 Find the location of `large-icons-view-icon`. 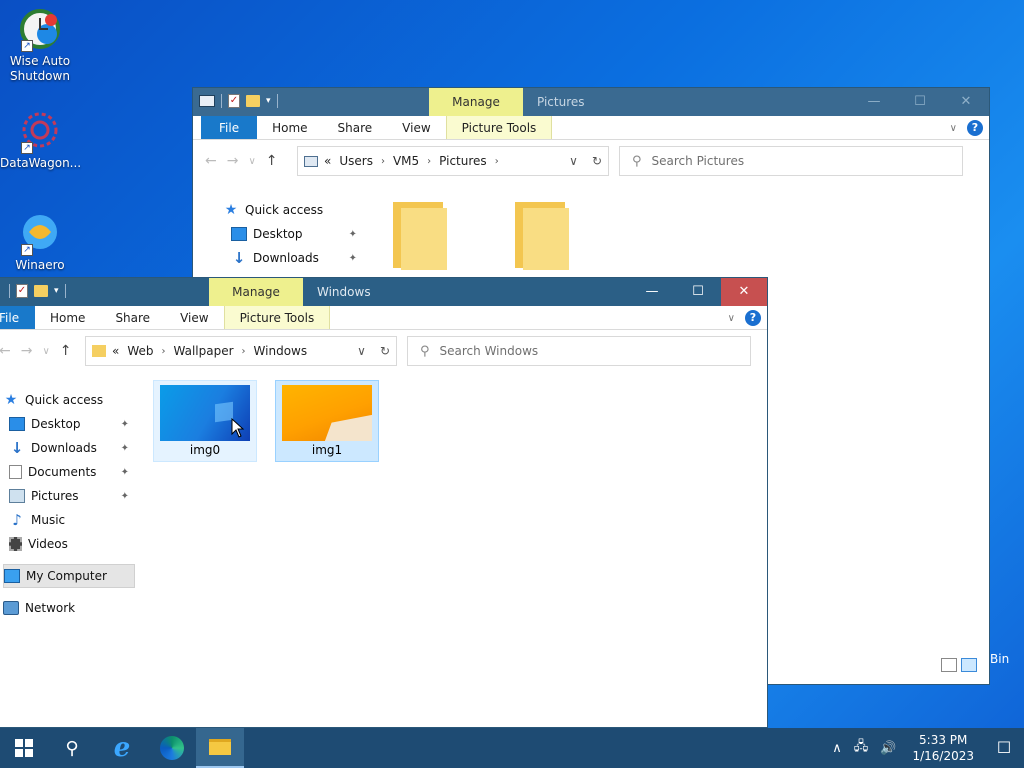

large-icons-view-icon is located at coordinates (969, 665).